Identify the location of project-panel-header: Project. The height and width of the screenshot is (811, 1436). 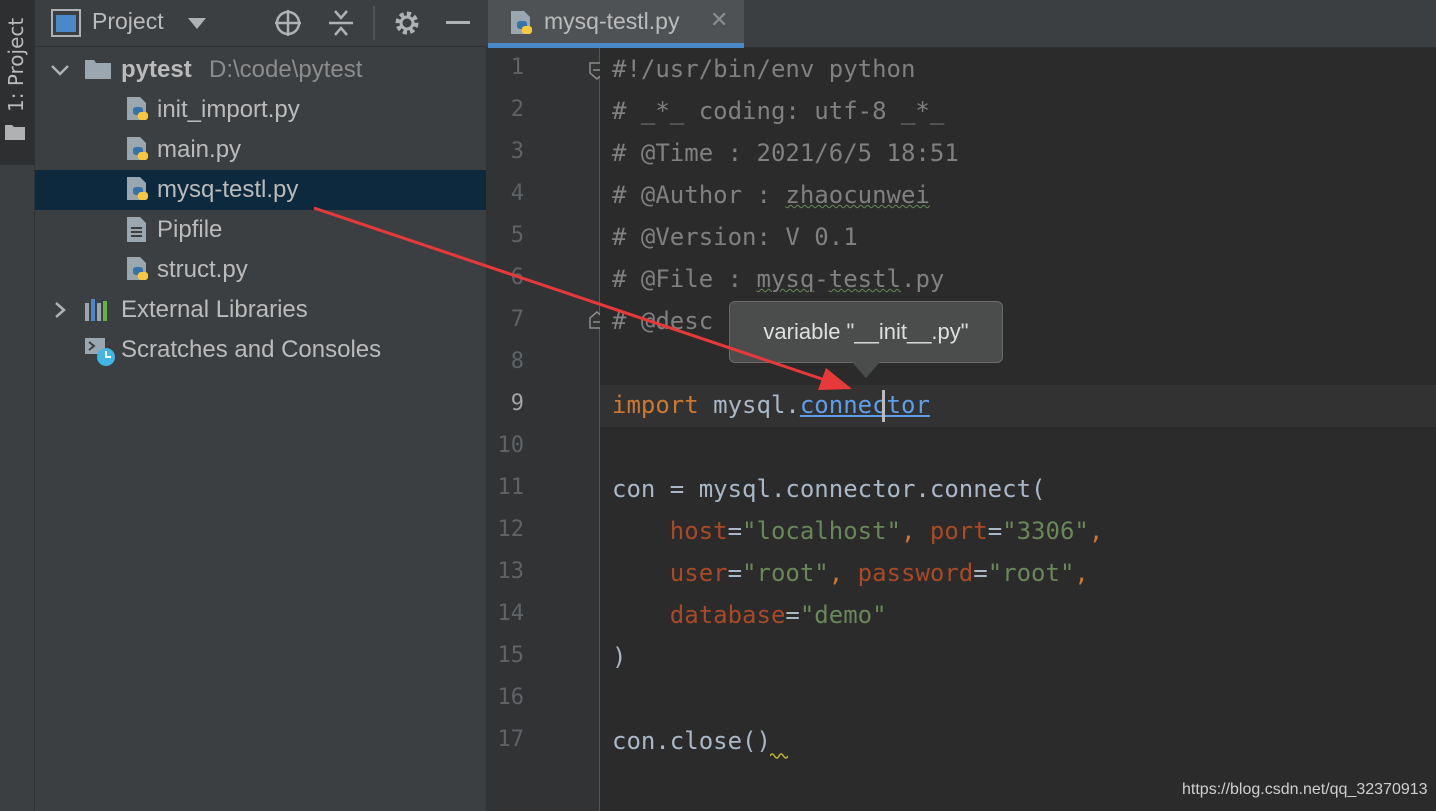
(260, 23).